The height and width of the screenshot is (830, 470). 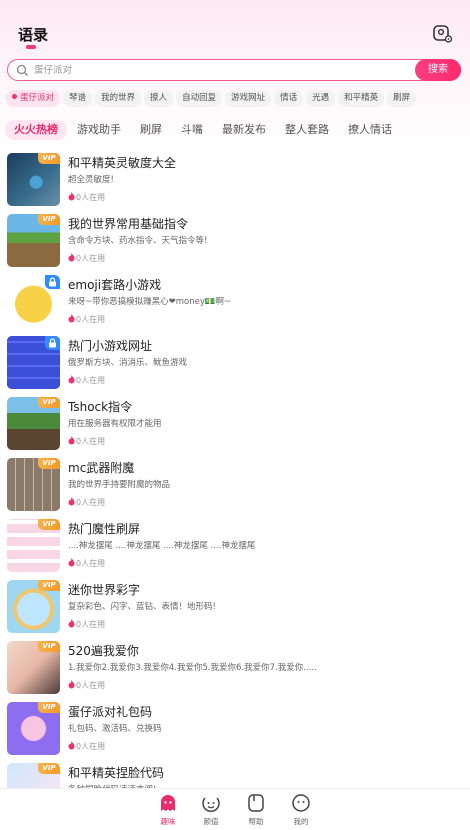 What do you see at coordinates (162, 546) in the screenshot?
I see `item-description: ....神龙摆尾 ....神龙摆尾 ....神龙摆尾 ....神龙摆尾` at bounding box center [162, 546].